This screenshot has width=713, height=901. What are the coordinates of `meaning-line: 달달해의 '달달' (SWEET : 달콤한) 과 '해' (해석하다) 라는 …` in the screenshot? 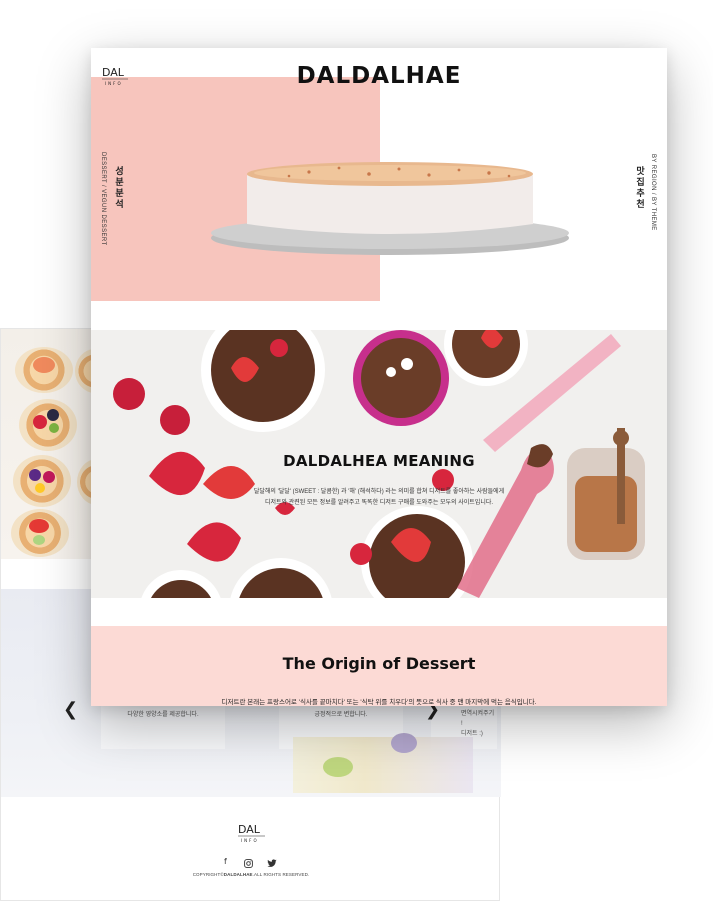 It's located at (379, 492).